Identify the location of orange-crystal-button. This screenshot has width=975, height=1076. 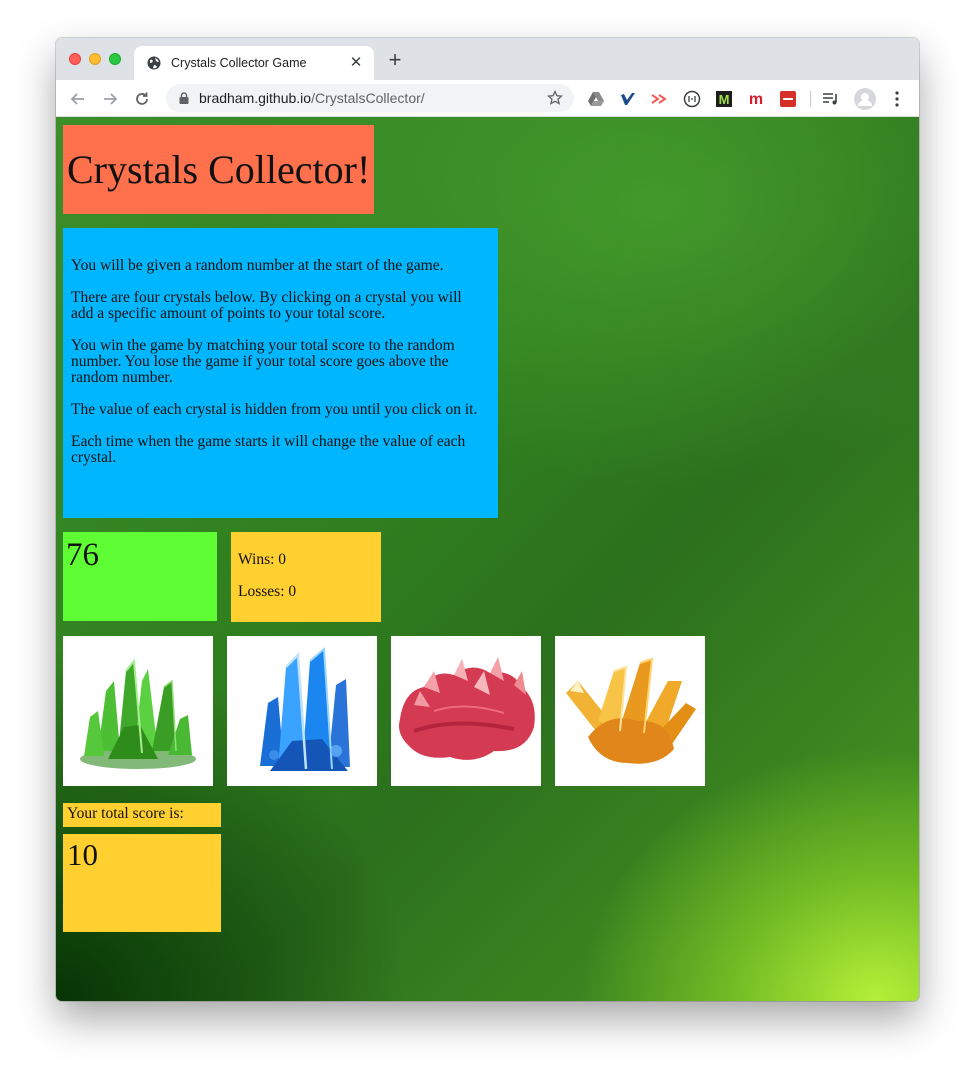
(630, 711).